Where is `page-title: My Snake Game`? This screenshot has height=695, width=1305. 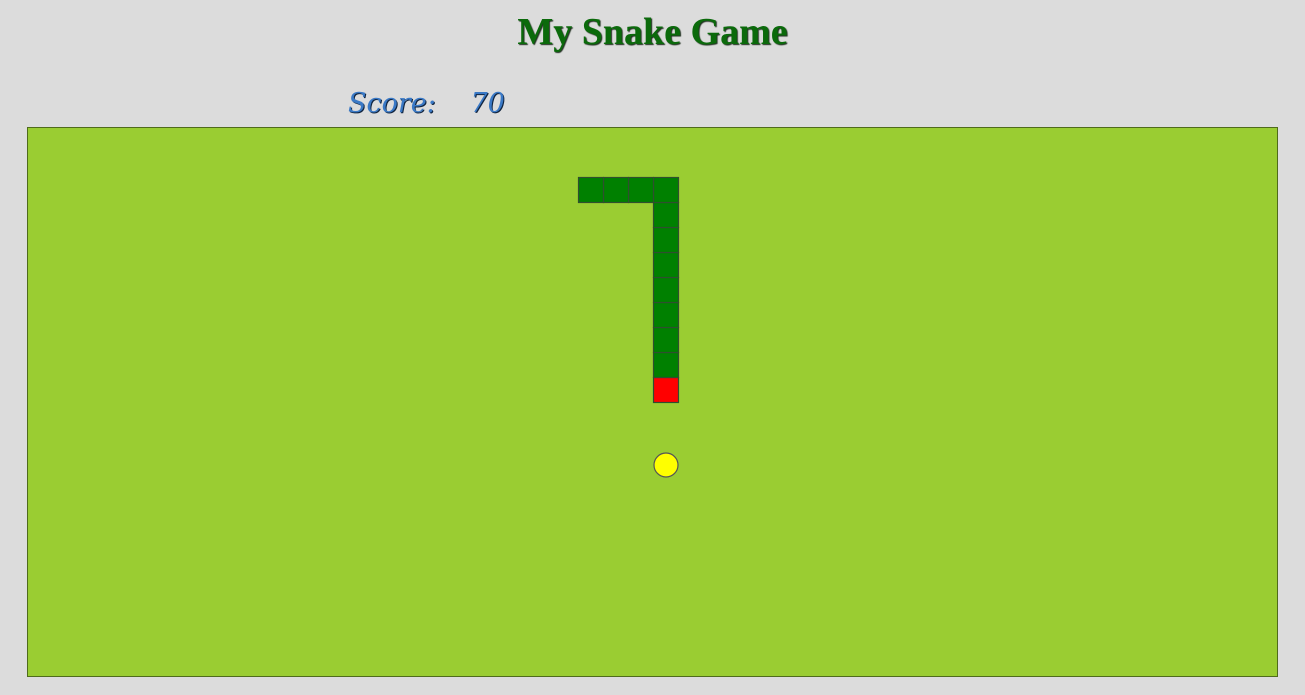
page-title: My Snake Game is located at coordinates (652, 32).